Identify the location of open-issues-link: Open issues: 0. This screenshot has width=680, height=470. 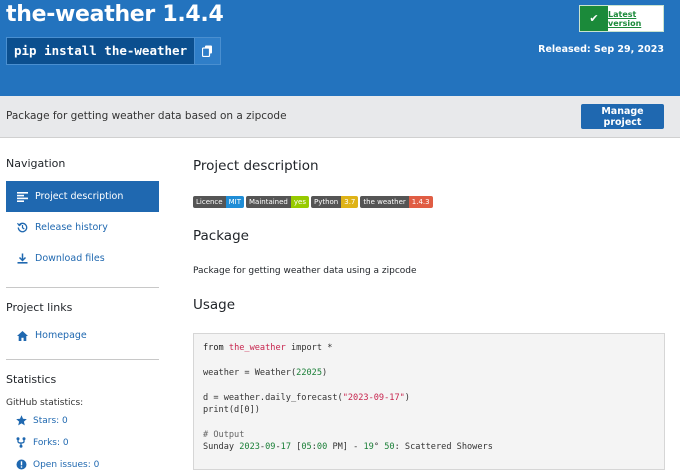
(57, 464).